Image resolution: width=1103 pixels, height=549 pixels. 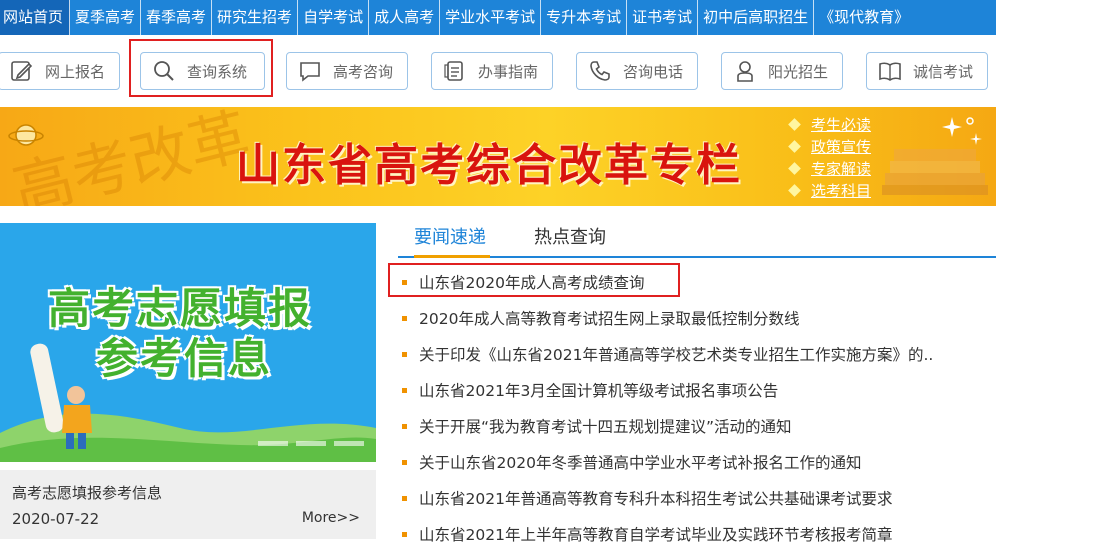 What do you see at coordinates (676, 355) in the screenshot?
I see `news-item-title: 关于印发《山东省2021年普通高等学校艺术类专业招生工作实施方案》的..` at bounding box center [676, 355].